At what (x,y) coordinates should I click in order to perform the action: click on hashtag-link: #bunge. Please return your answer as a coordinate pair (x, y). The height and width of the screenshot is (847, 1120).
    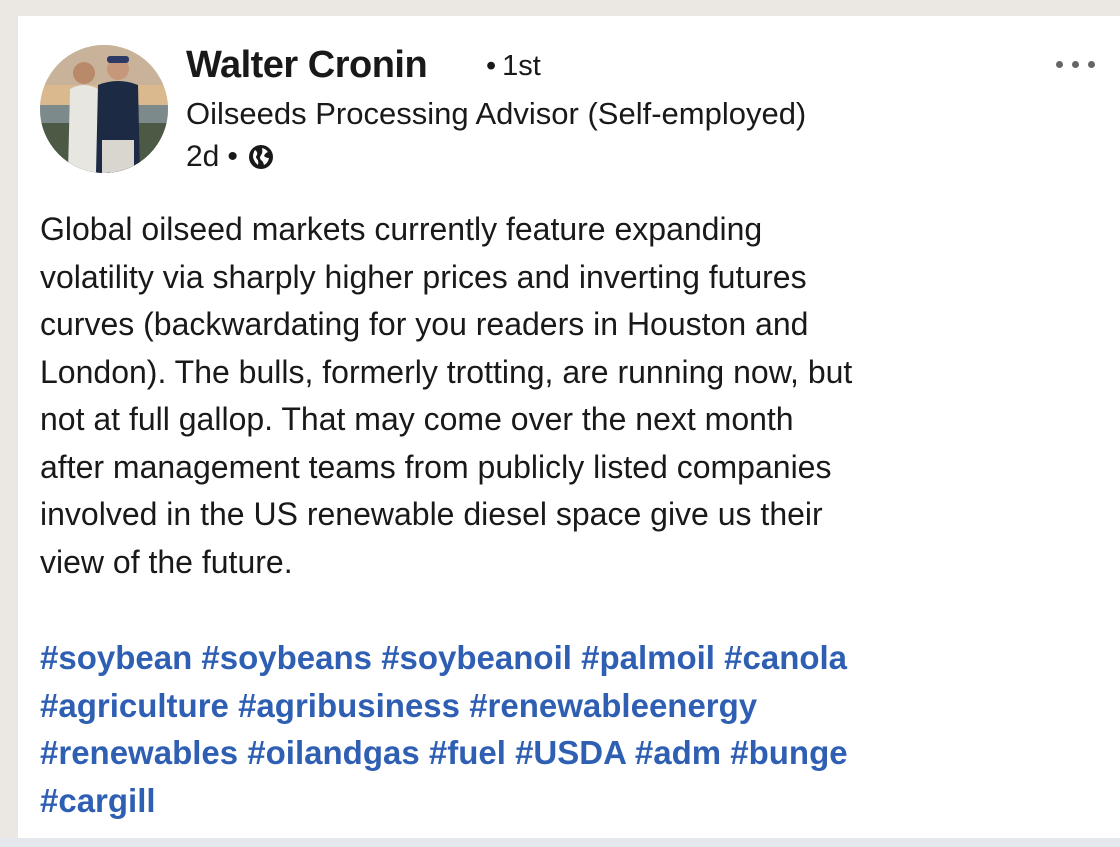
    Looking at the image, I should click on (788, 752).